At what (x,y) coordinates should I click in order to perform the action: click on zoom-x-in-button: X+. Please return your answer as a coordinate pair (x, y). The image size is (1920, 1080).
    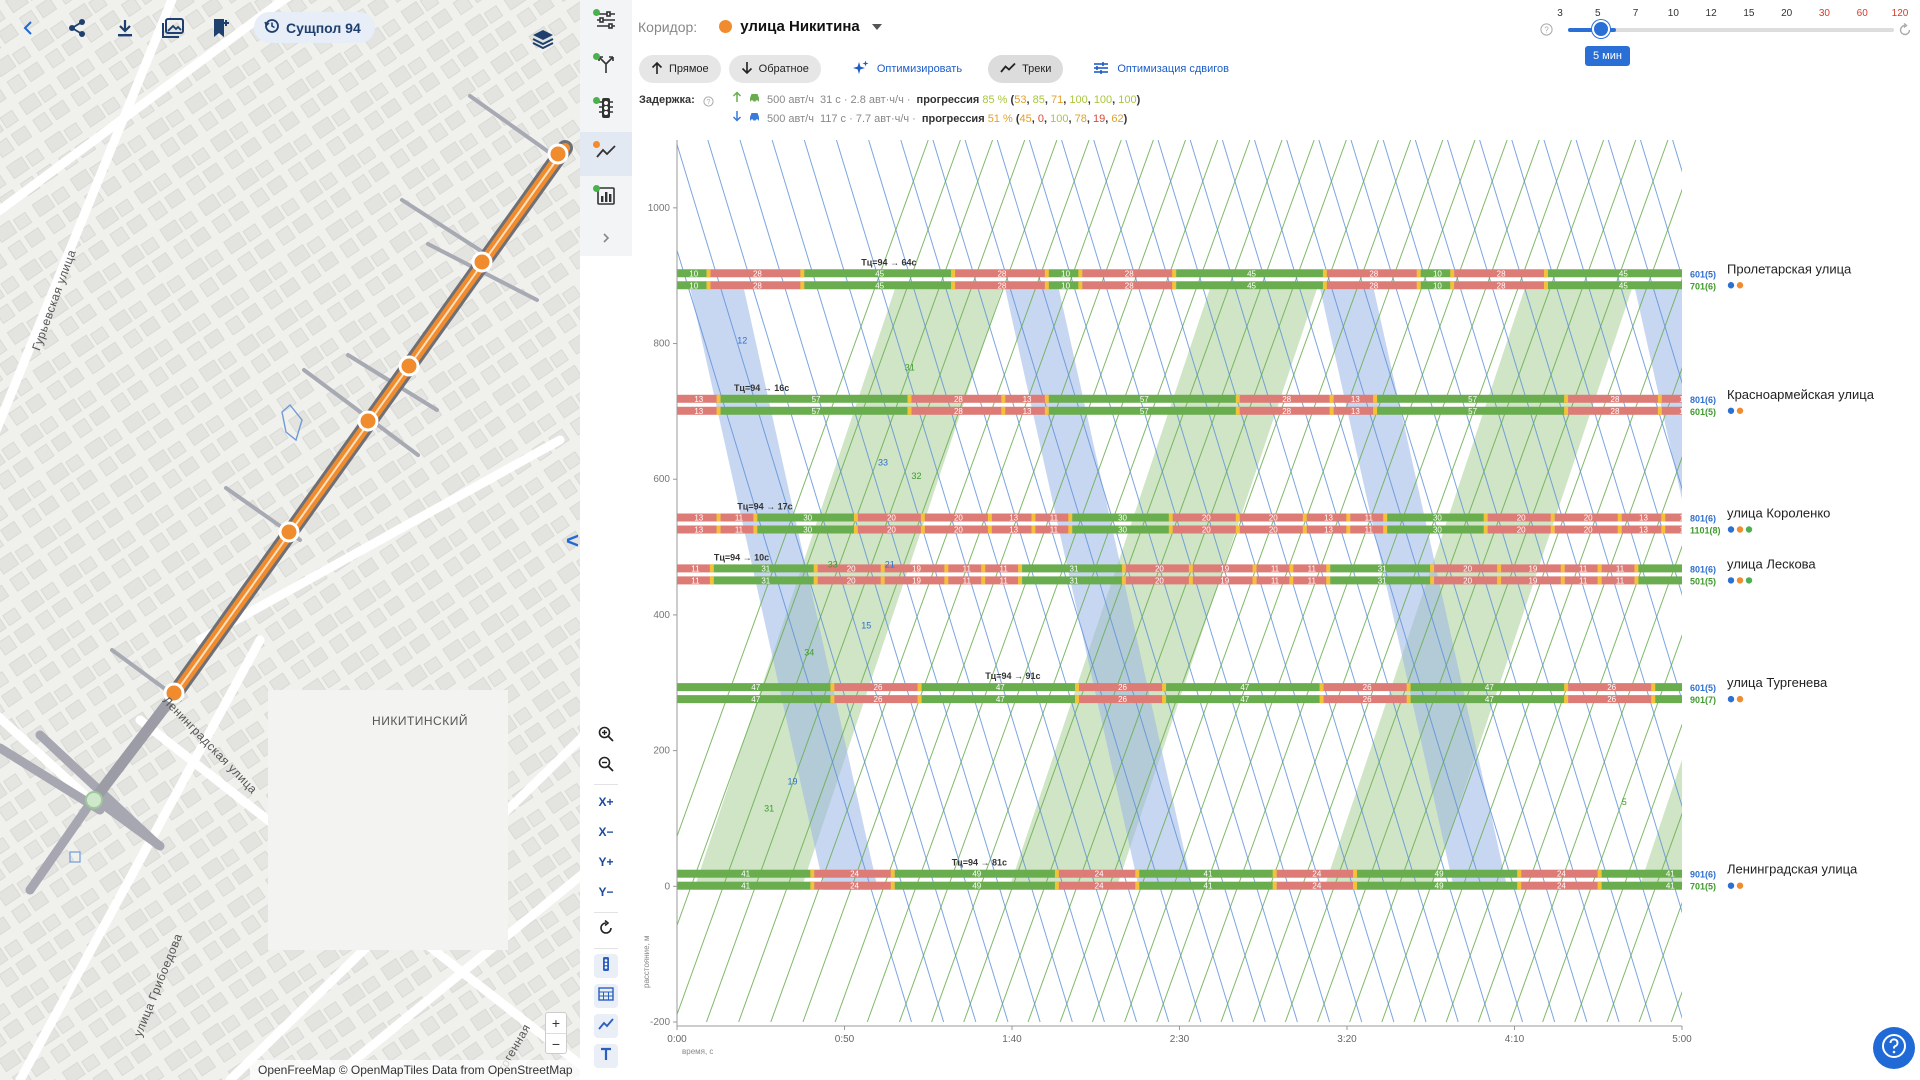
    Looking at the image, I should click on (606, 802).